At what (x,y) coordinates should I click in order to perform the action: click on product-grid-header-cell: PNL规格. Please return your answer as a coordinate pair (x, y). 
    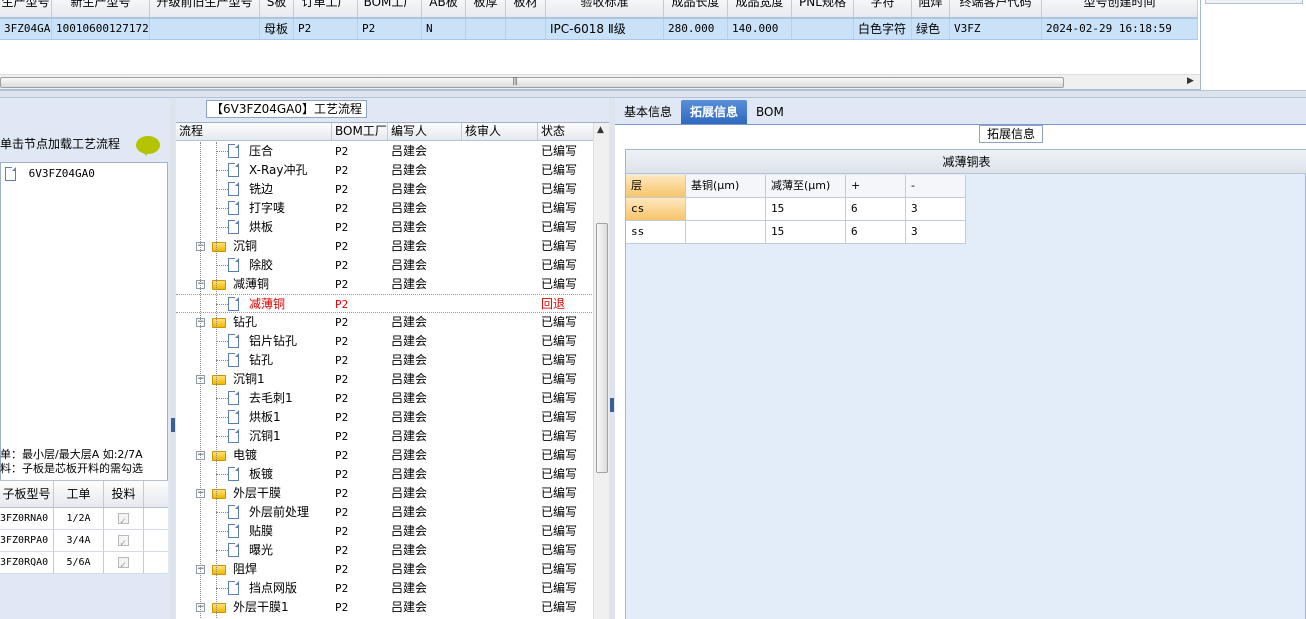
    Looking at the image, I should click on (823, 8).